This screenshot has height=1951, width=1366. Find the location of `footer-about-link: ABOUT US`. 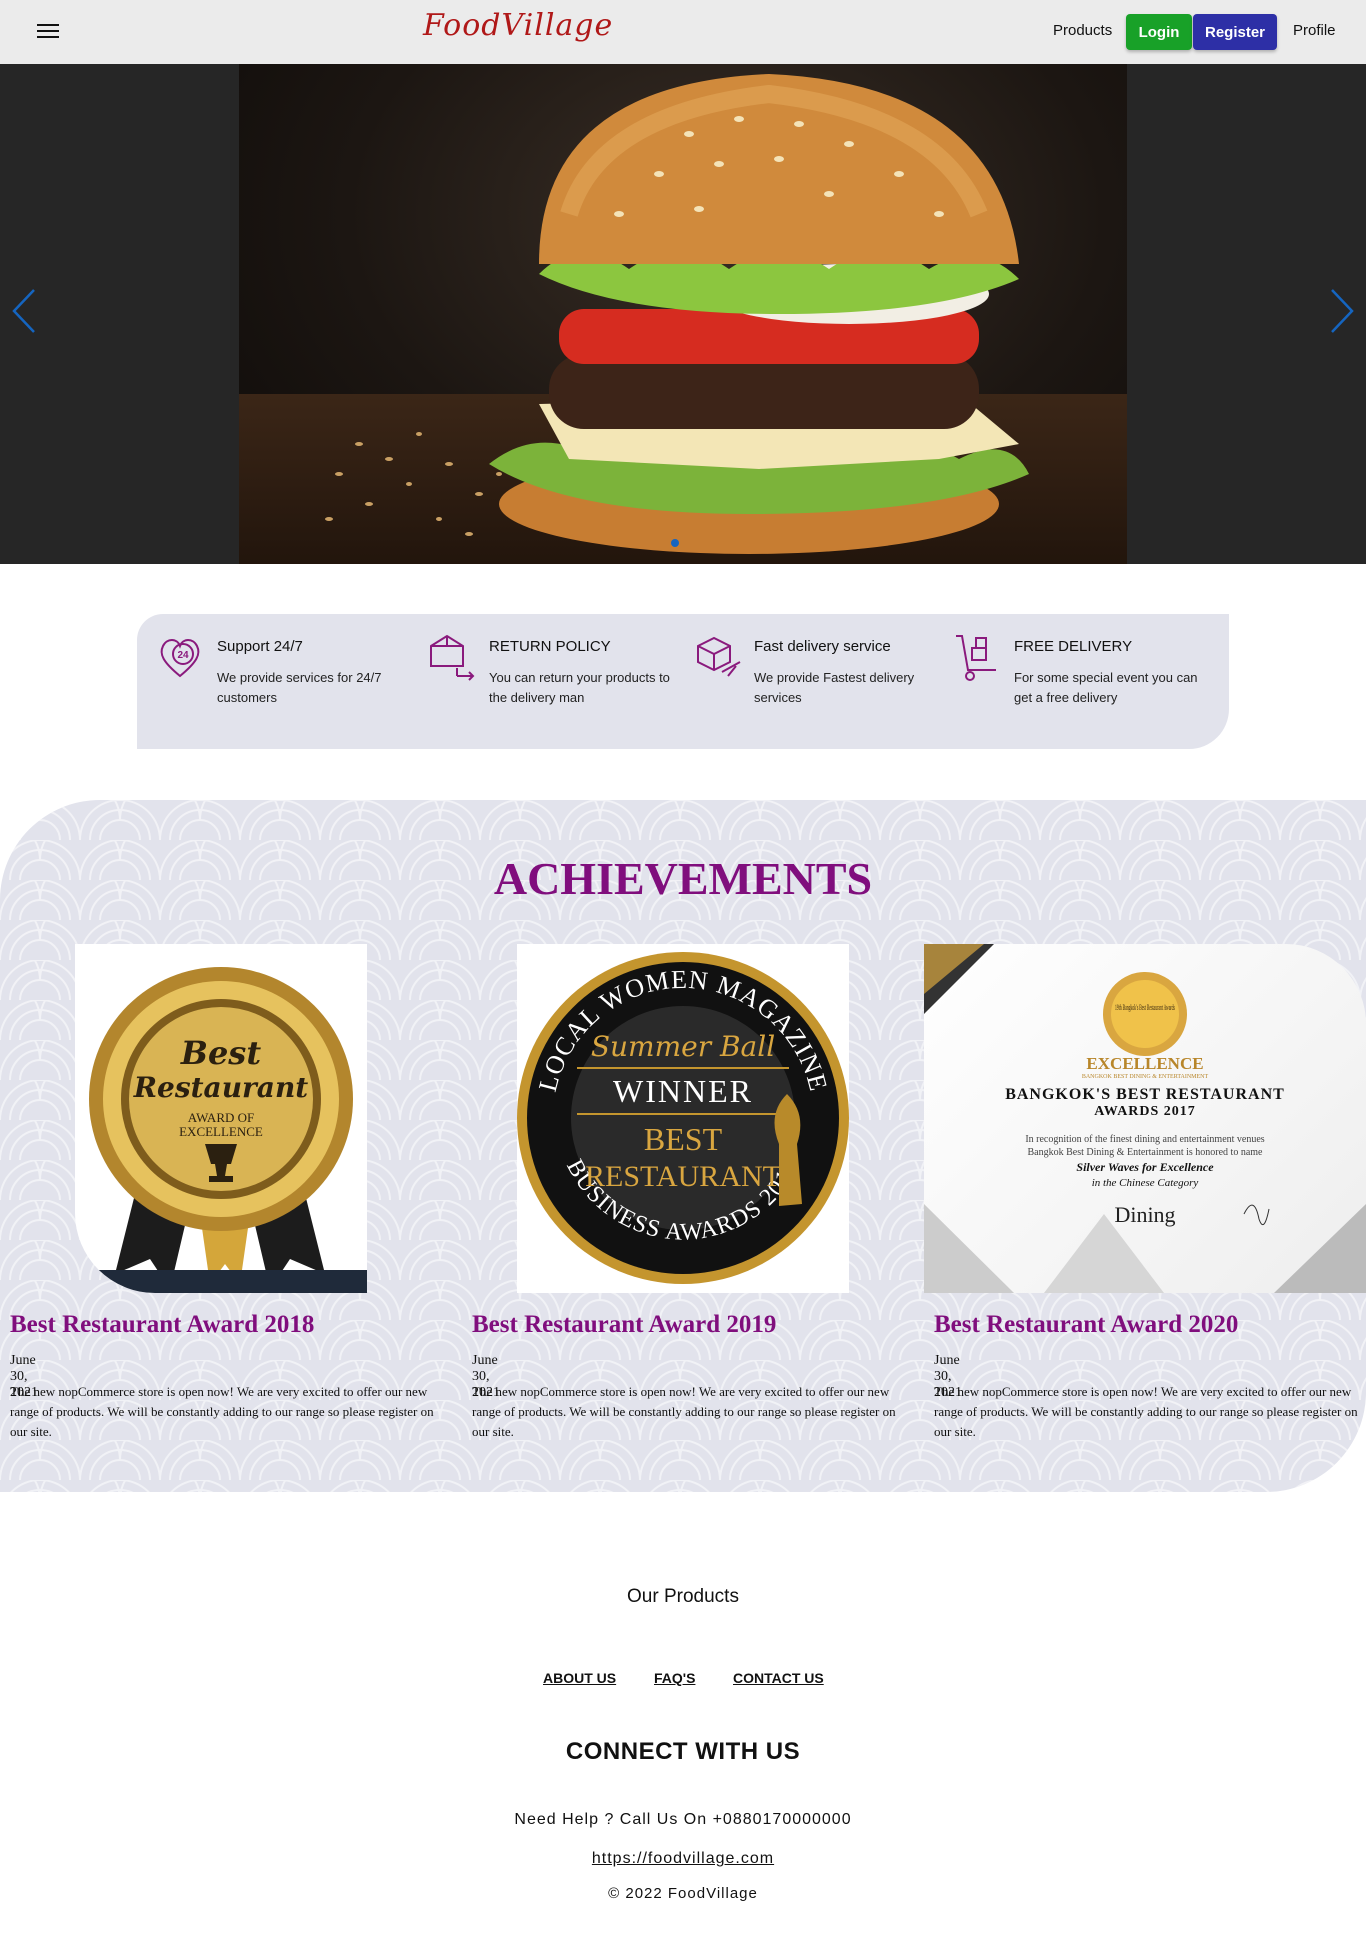

footer-about-link: ABOUT US is located at coordinates (579, 1678).